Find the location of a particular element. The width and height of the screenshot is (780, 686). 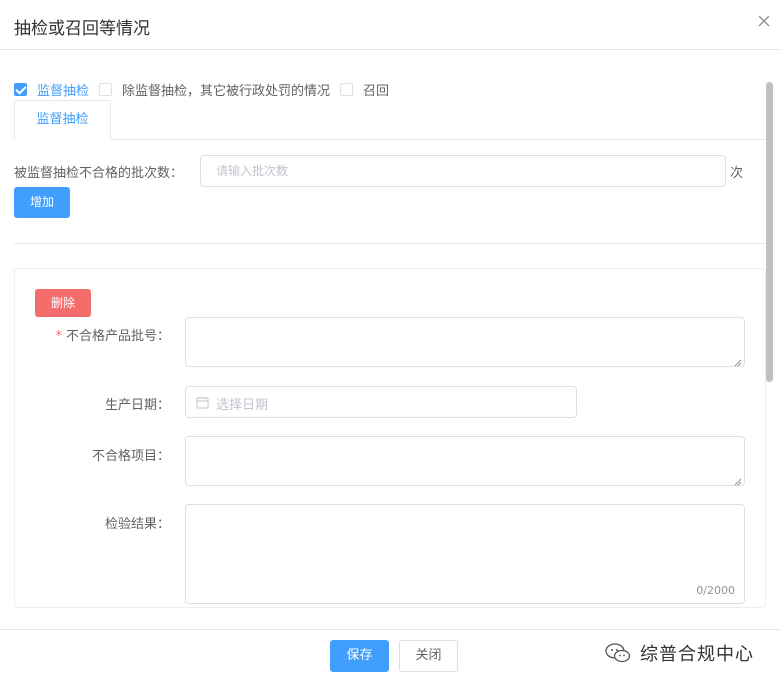

close-icon is located at coordinates (764, 21).